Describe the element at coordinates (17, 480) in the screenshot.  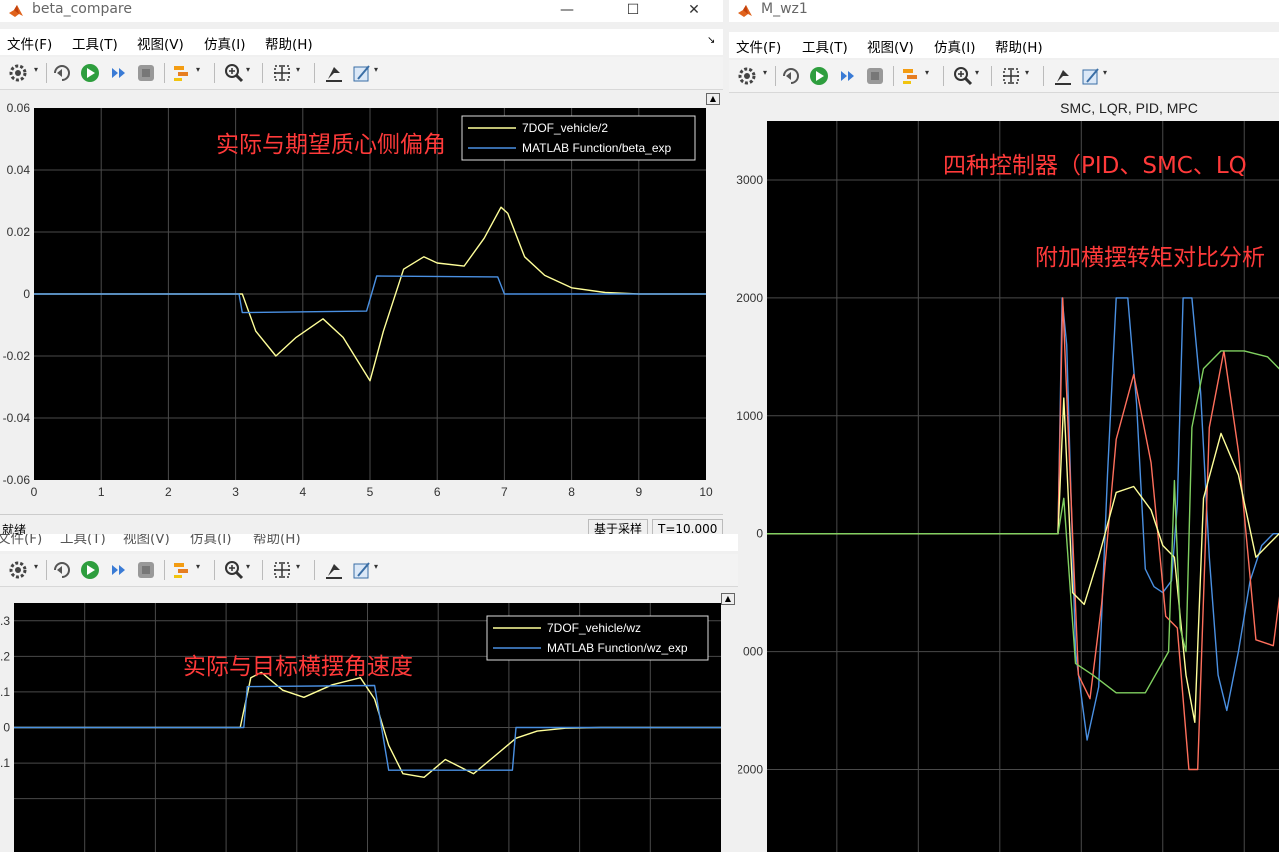
I see `y-tick-label: -0.06` at that location.